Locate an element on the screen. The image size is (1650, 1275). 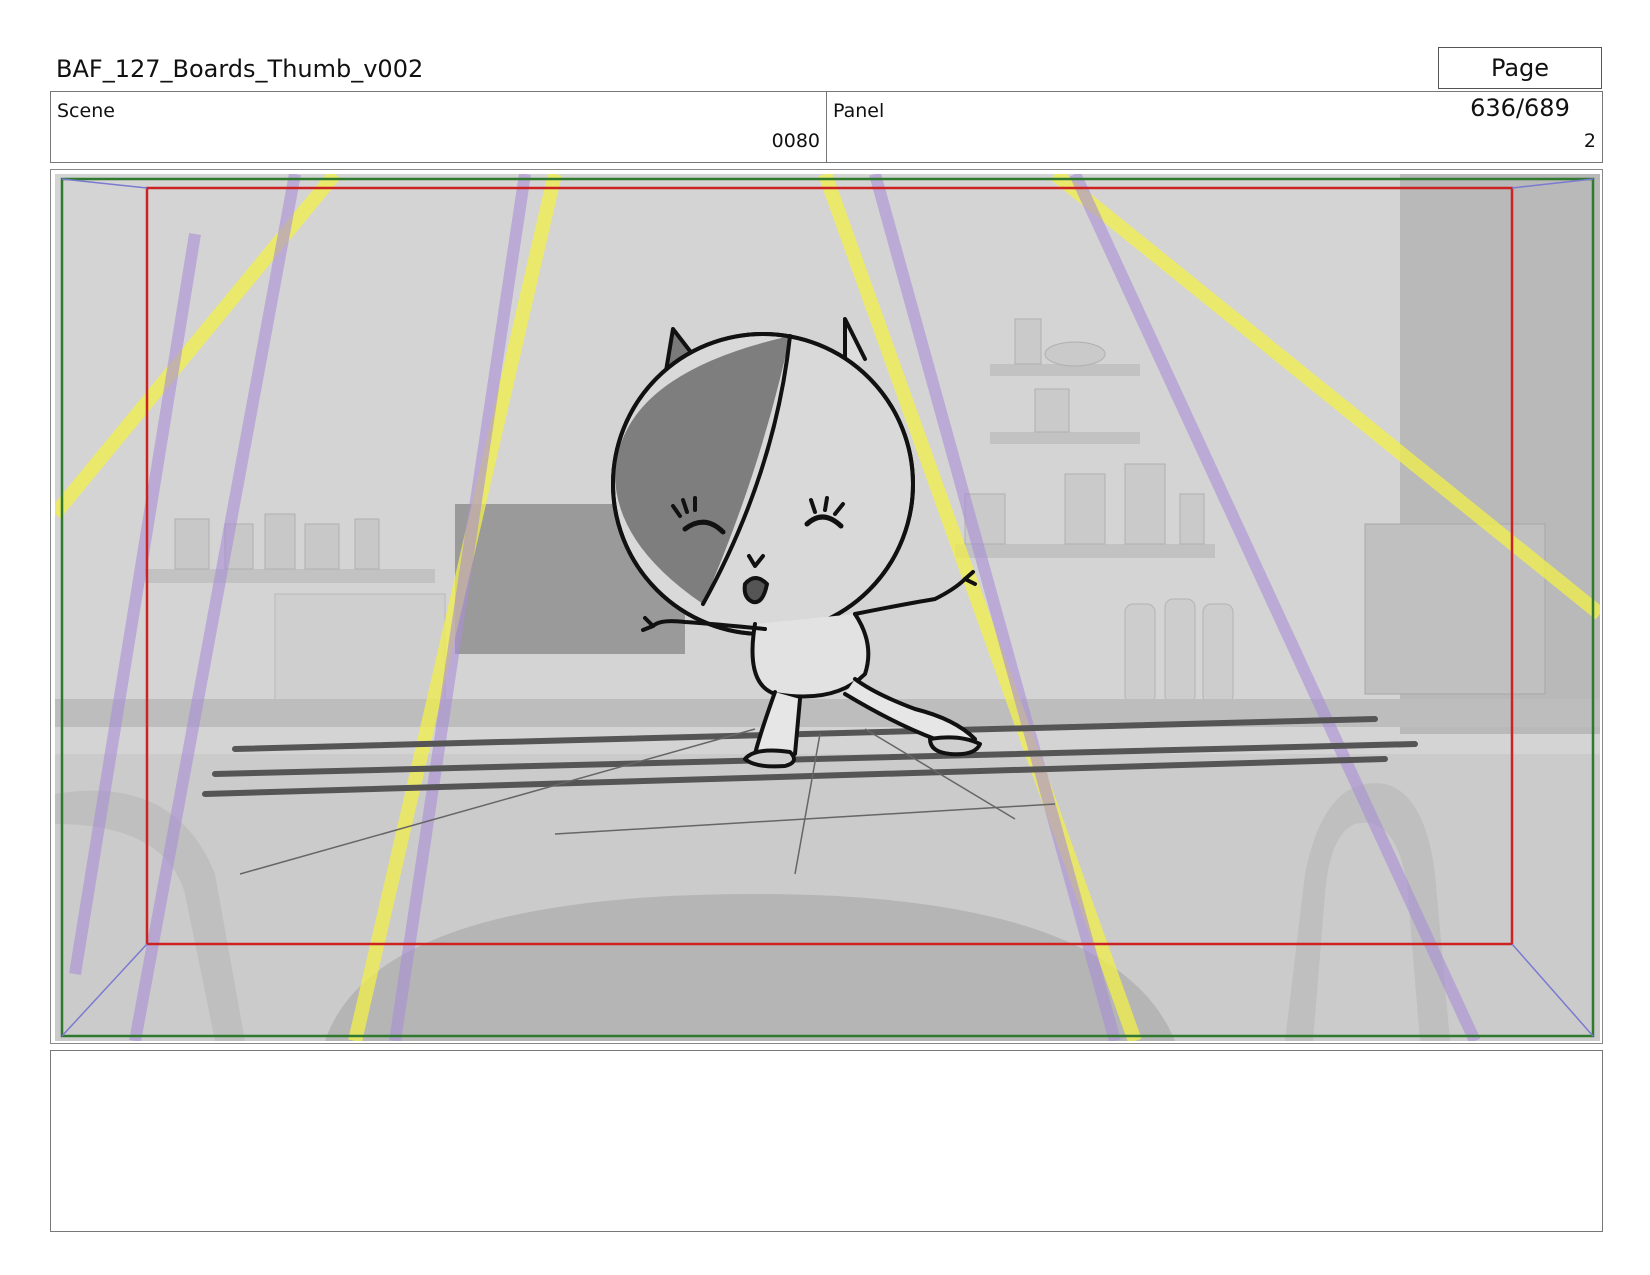
right-shelf-lower is located at coordinates (1085, 551).